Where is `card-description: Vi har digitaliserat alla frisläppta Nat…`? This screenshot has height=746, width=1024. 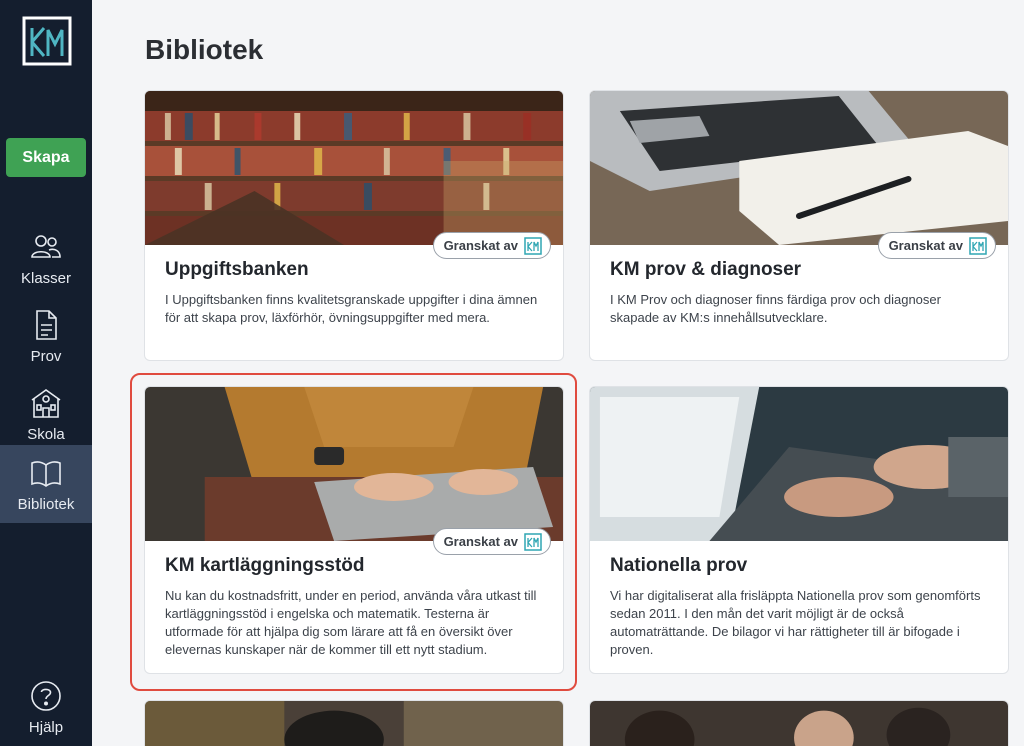 card-description: Vi har digitaliserat alla frisläppta Nat… is located at coordinates (795, 622).